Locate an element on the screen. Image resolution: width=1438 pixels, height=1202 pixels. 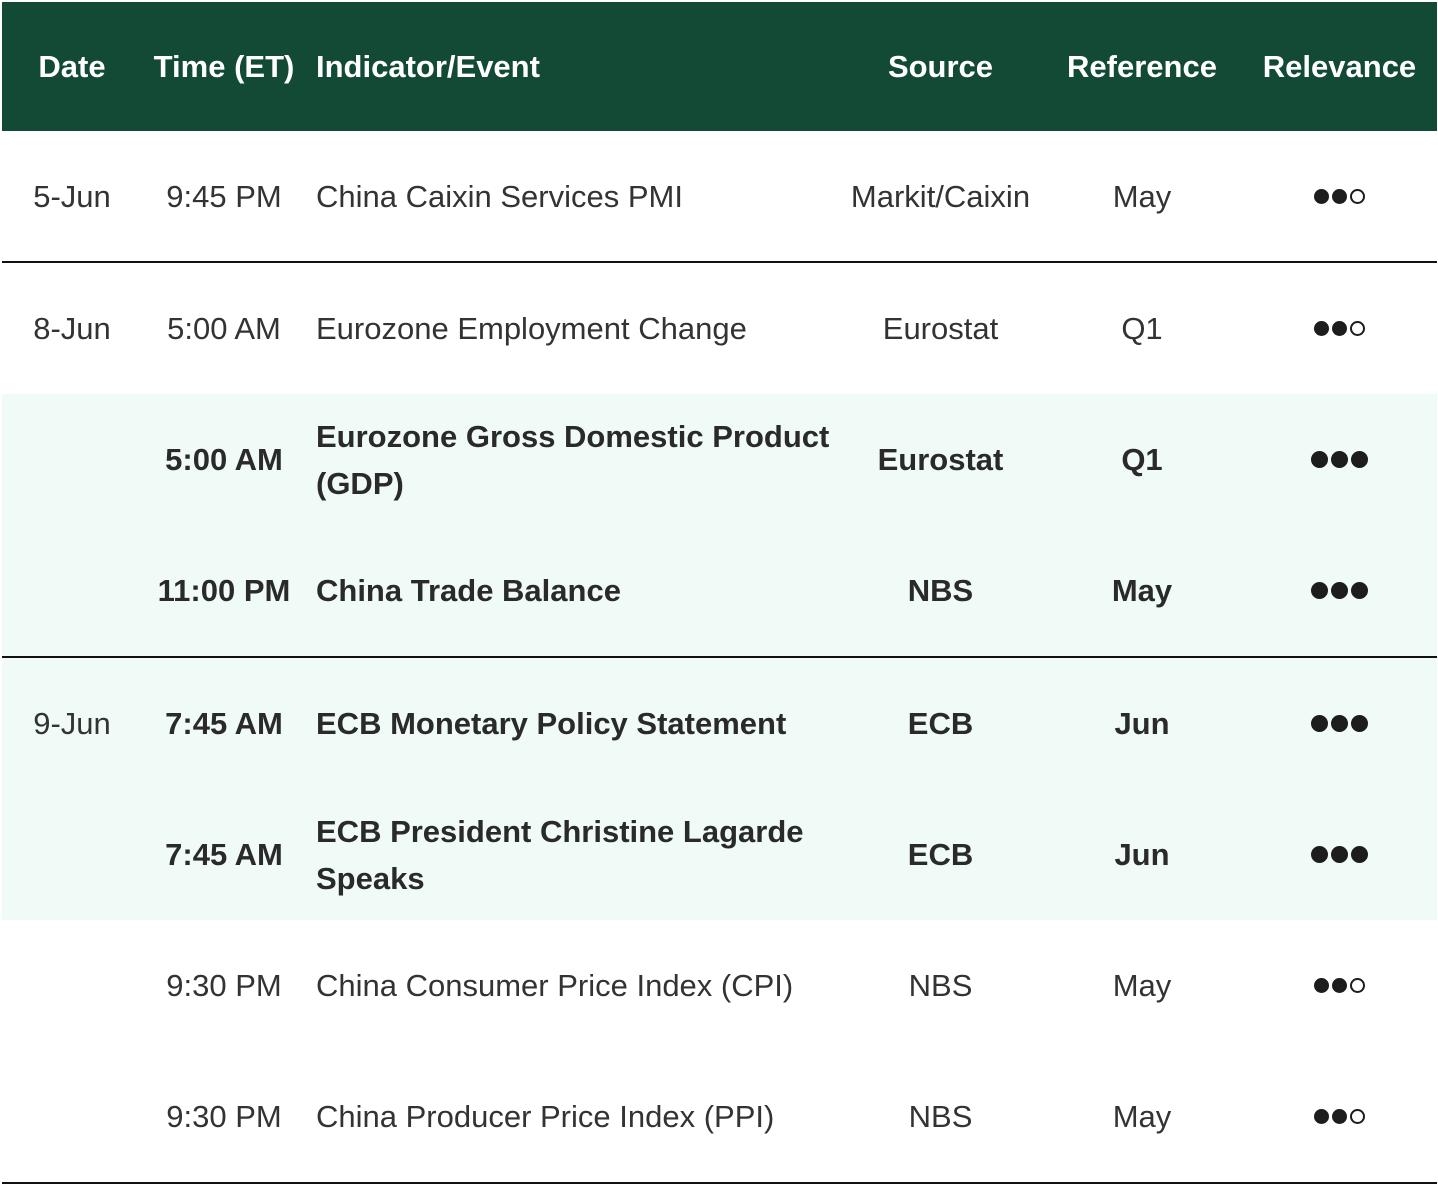
date-cell: 5-Jun is located at coordinates (72, 196).